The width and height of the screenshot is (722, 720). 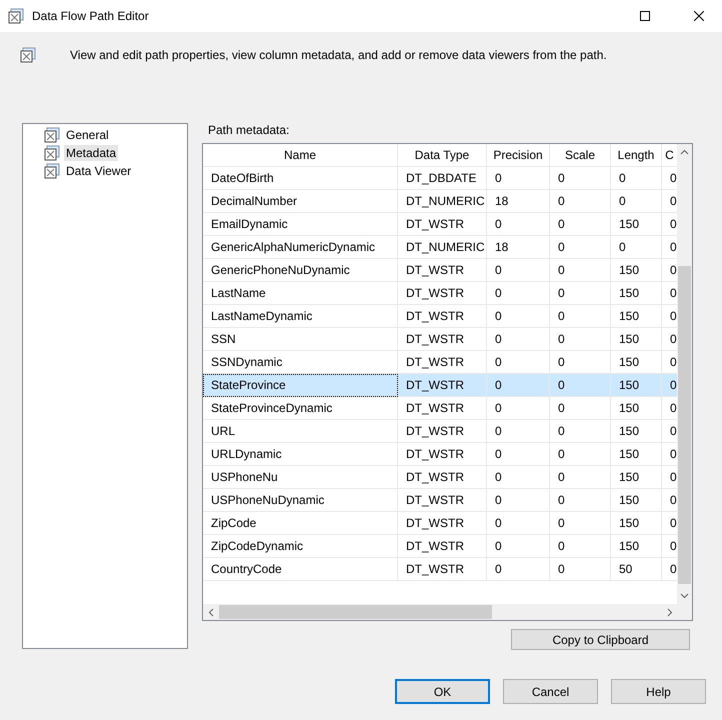 I want to click on ok-button: OK, so click(x=442, y=691).